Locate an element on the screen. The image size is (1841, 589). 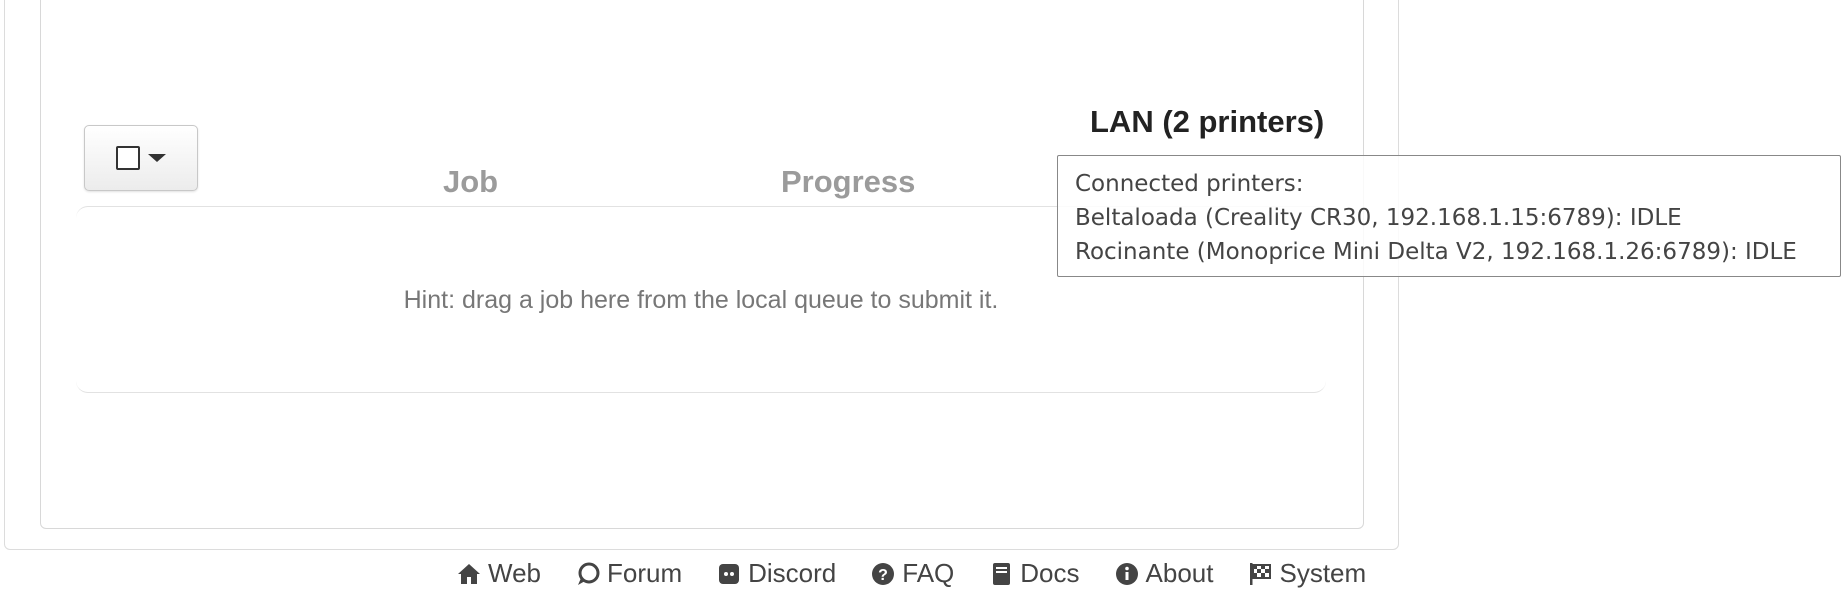
caret-down-icon is located at coordinates (157, 158).